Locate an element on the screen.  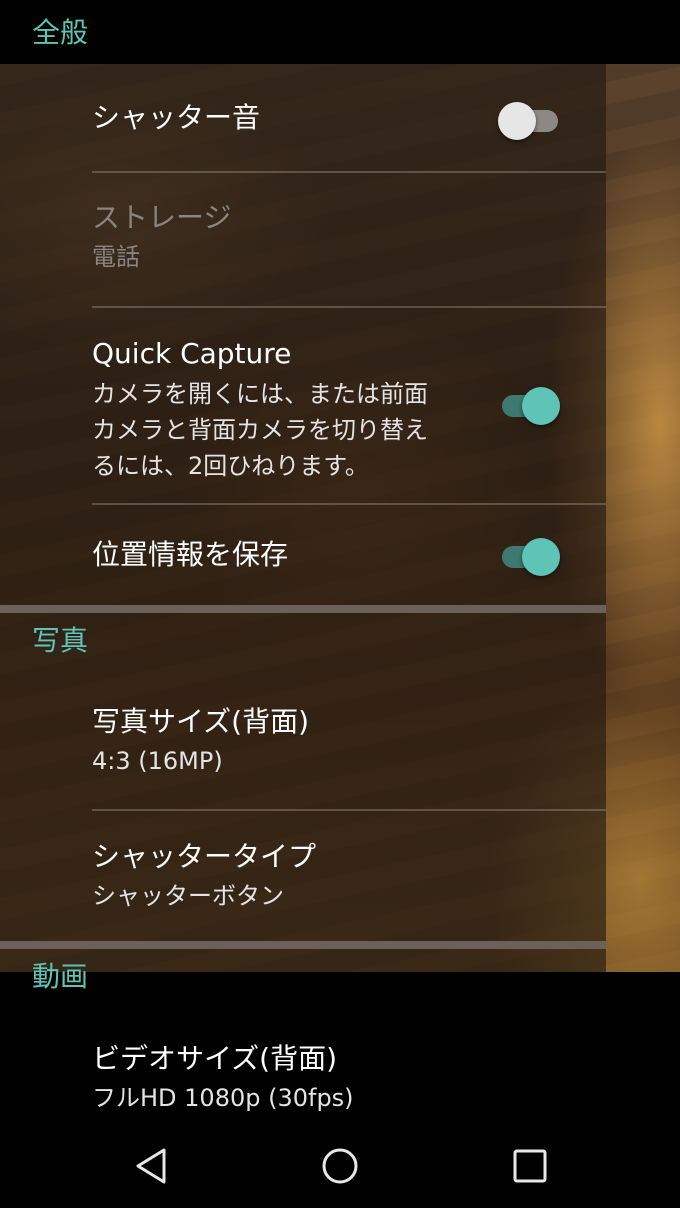
quick-capture-description-line: カメラを開くには、または前面 is located at coordinates (260, 394).